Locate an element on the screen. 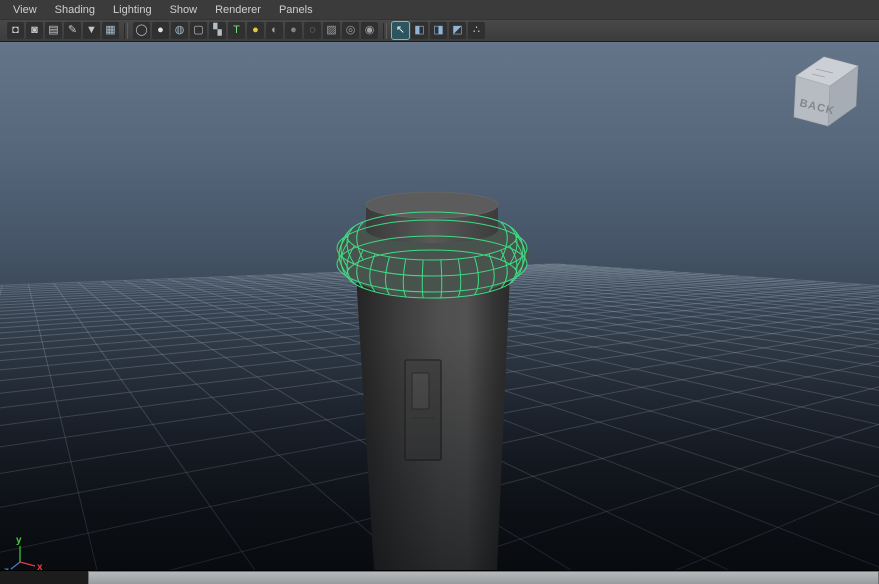 The image size is (879, 584). ssao-icon: ● is located at coordinates (293, 30).